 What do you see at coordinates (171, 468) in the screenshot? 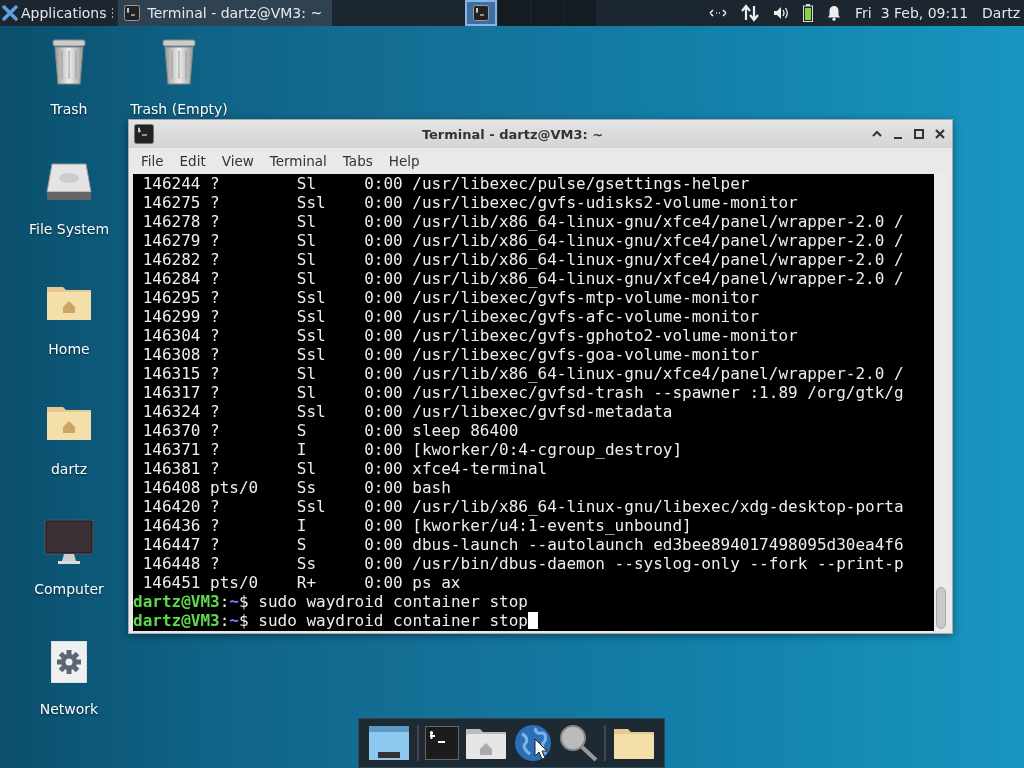
I see `process-id: 146381` at bounding box center [171, 468].